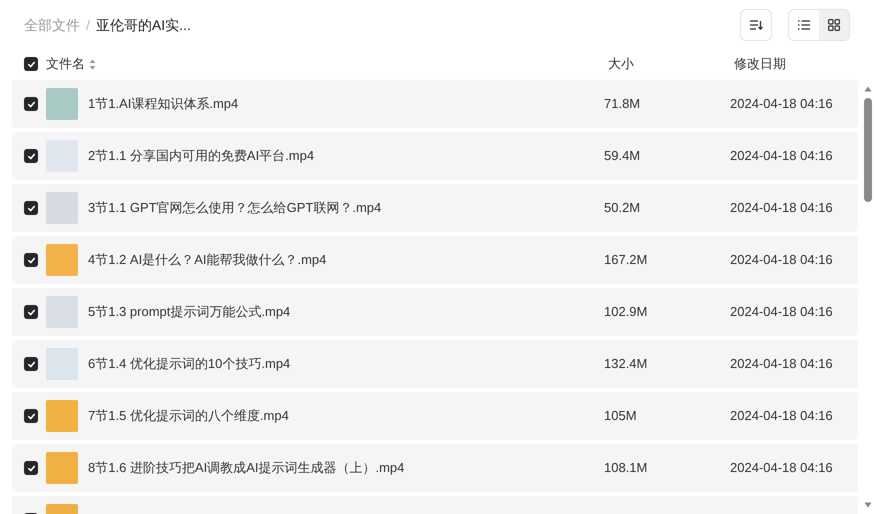  Describe the element at coordinates (626, 468) in the screenshot. I see `file-size: 108.1M` at that location.